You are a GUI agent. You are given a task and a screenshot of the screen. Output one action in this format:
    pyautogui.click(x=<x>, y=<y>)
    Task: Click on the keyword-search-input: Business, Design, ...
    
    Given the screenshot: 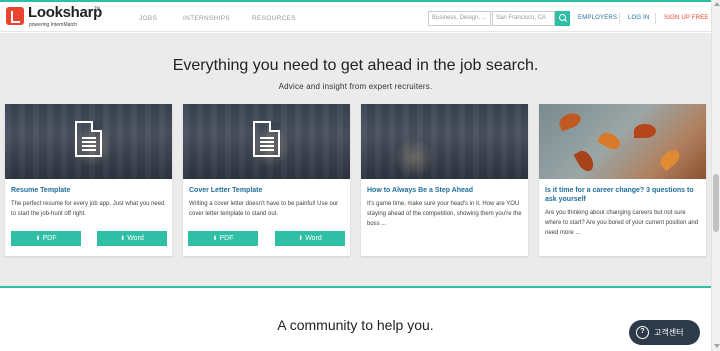 What is the action you would take?
    pyautogui.click(x=459, y=18)
    